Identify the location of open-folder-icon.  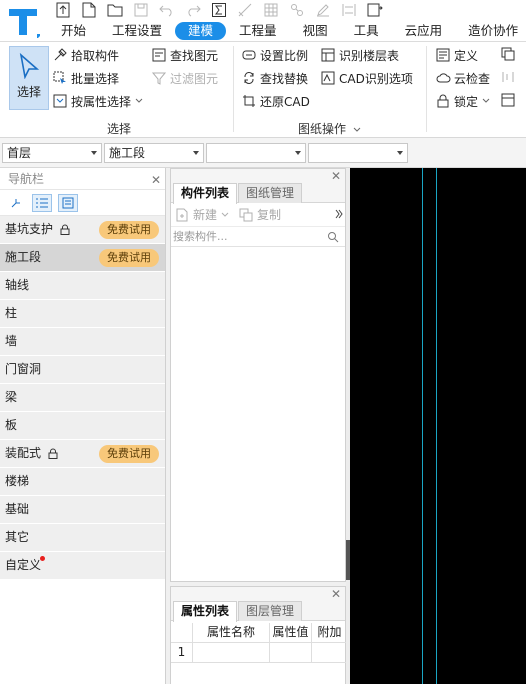
(115, 10).